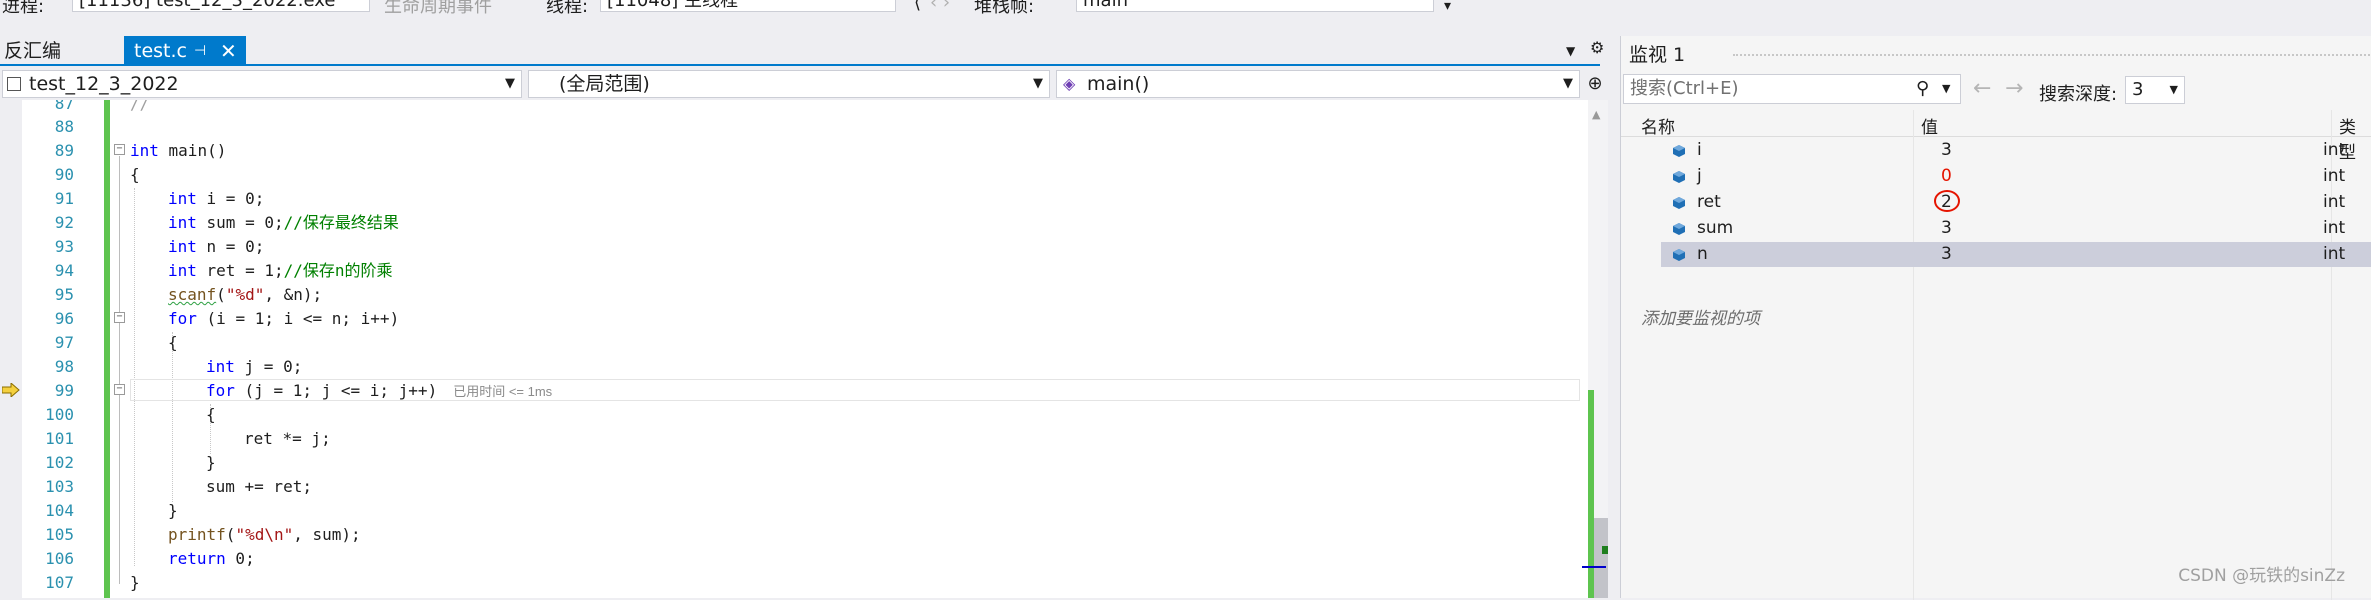  Describe the element at coordinates (119, 389) in the screenshot. I see `collapse-toggle-inner-for: −` at that location.